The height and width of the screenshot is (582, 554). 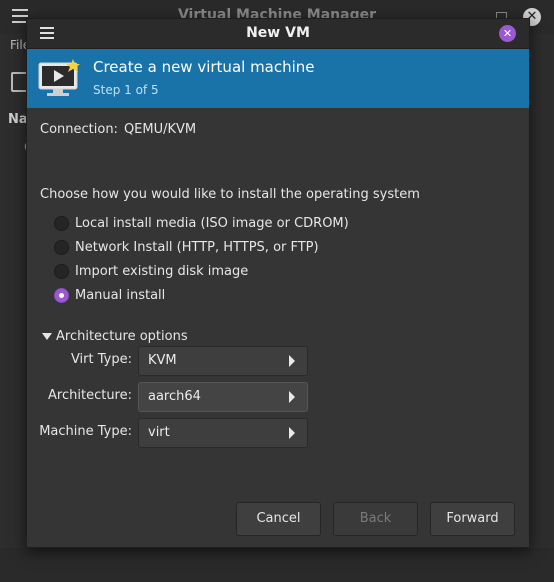 I want to click on radio-manual-install: Manual install, so click(x=109, y=295).